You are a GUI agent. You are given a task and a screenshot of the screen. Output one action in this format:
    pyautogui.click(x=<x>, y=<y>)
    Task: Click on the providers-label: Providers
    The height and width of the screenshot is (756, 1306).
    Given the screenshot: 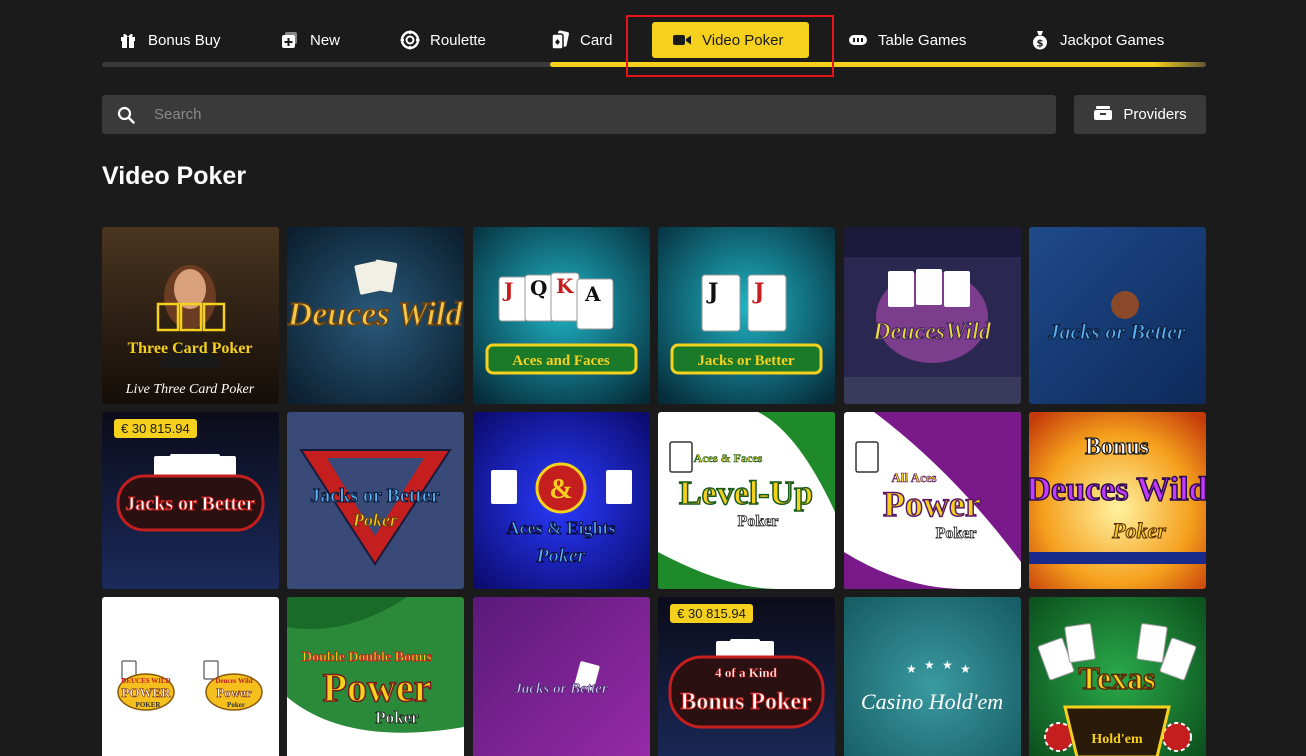 What is the action you would take?
    pyautogui.click(x=1155, y=114)
    